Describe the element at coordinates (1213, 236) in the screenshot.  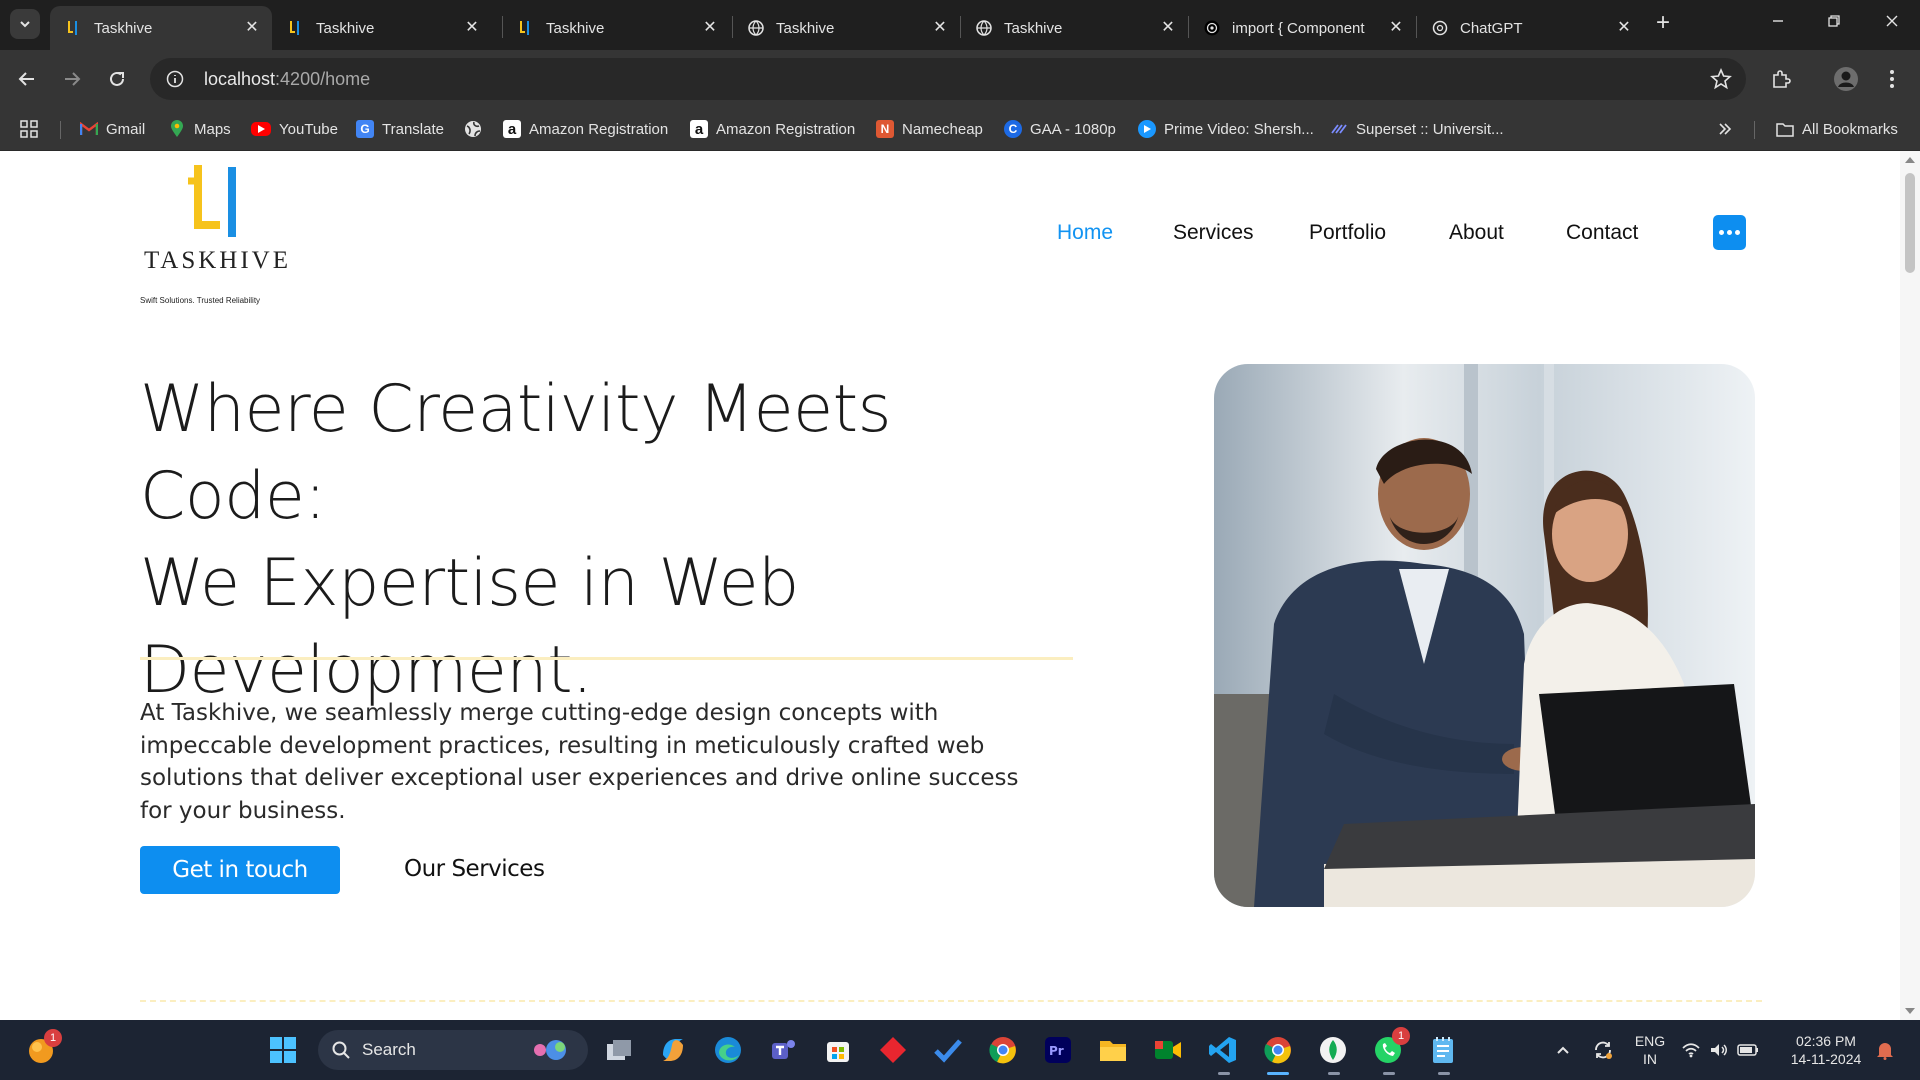
I see `nav-services: Services` at that location.